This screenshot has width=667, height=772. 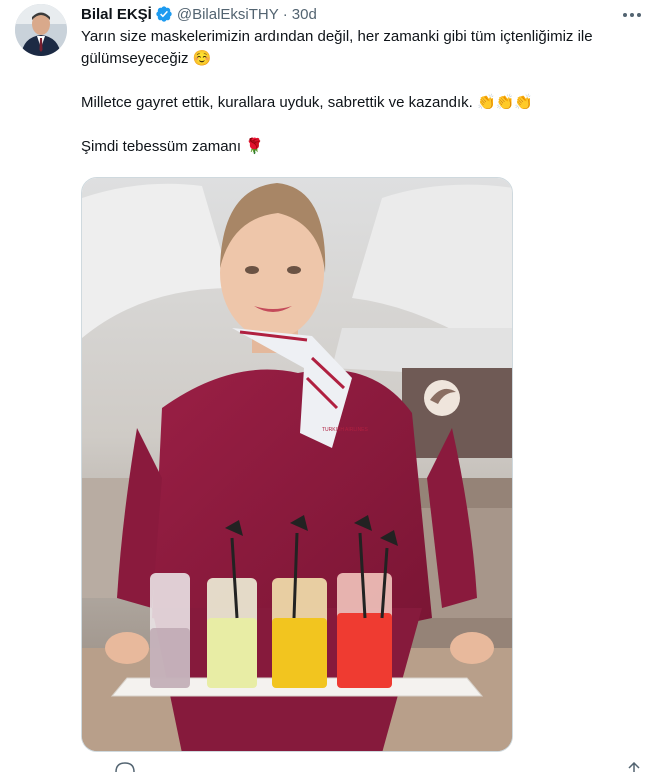 What do you see at coordinates (304, 14) in the screenshot?
I see `tweet-time: 30d` at bounding box center [304, 14].